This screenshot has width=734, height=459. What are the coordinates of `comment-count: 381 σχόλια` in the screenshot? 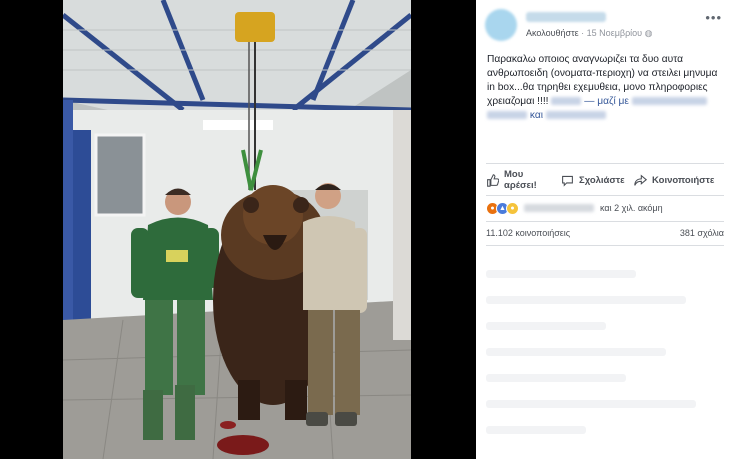 It's located at (702, 233).